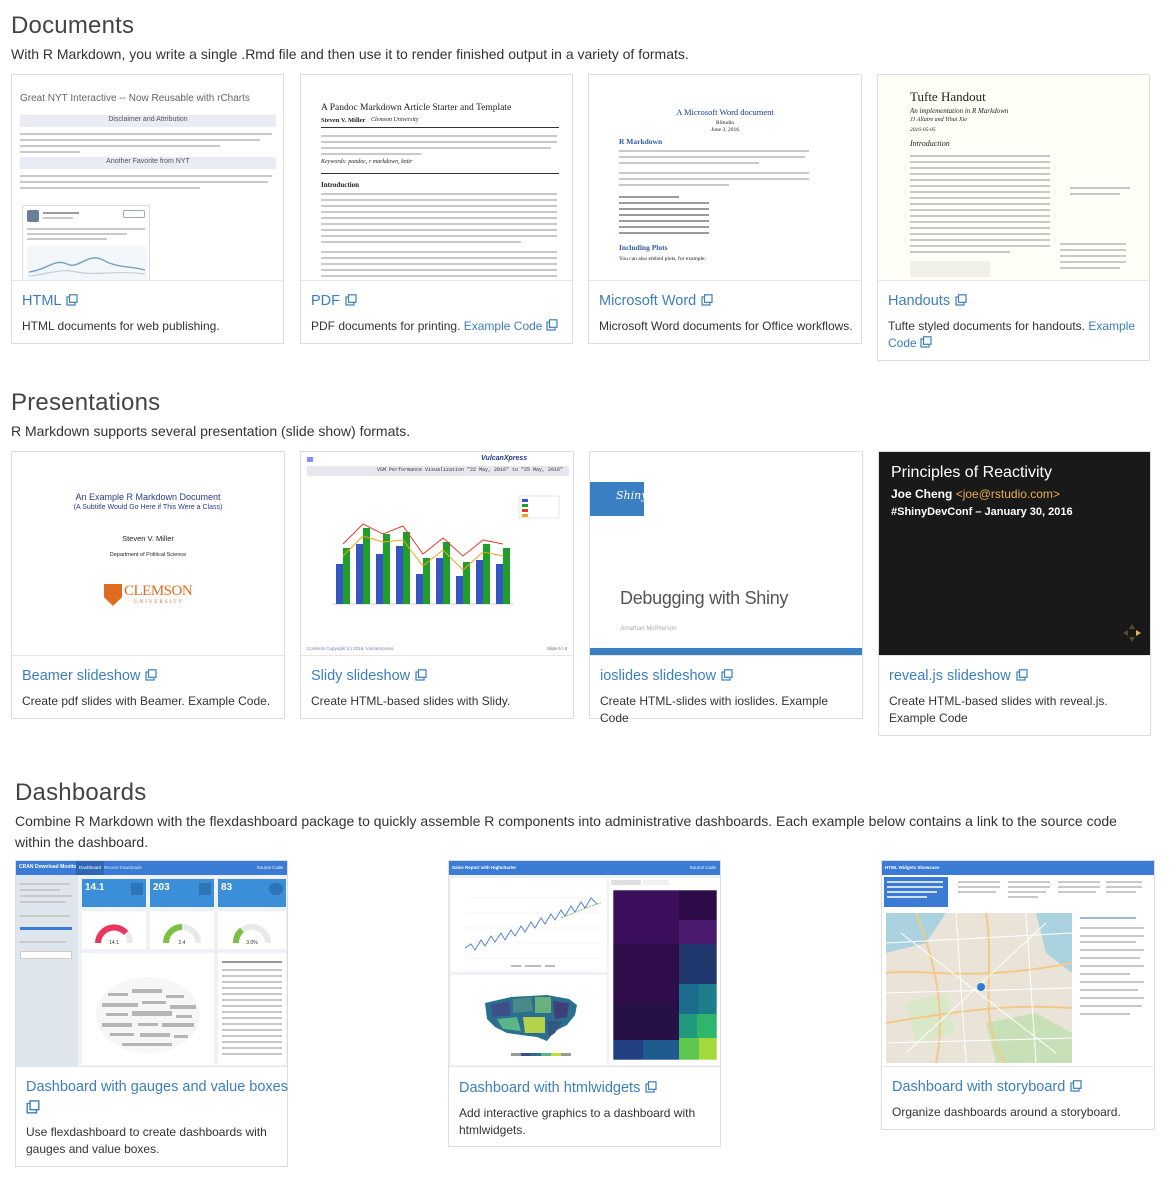 The height and width of the screenshot is (1198, 1172). What do you see at coordinates (647, 301) in the screenshot?
I see `card-title-text: Microsoft Word` at bounding box center [647, 301].